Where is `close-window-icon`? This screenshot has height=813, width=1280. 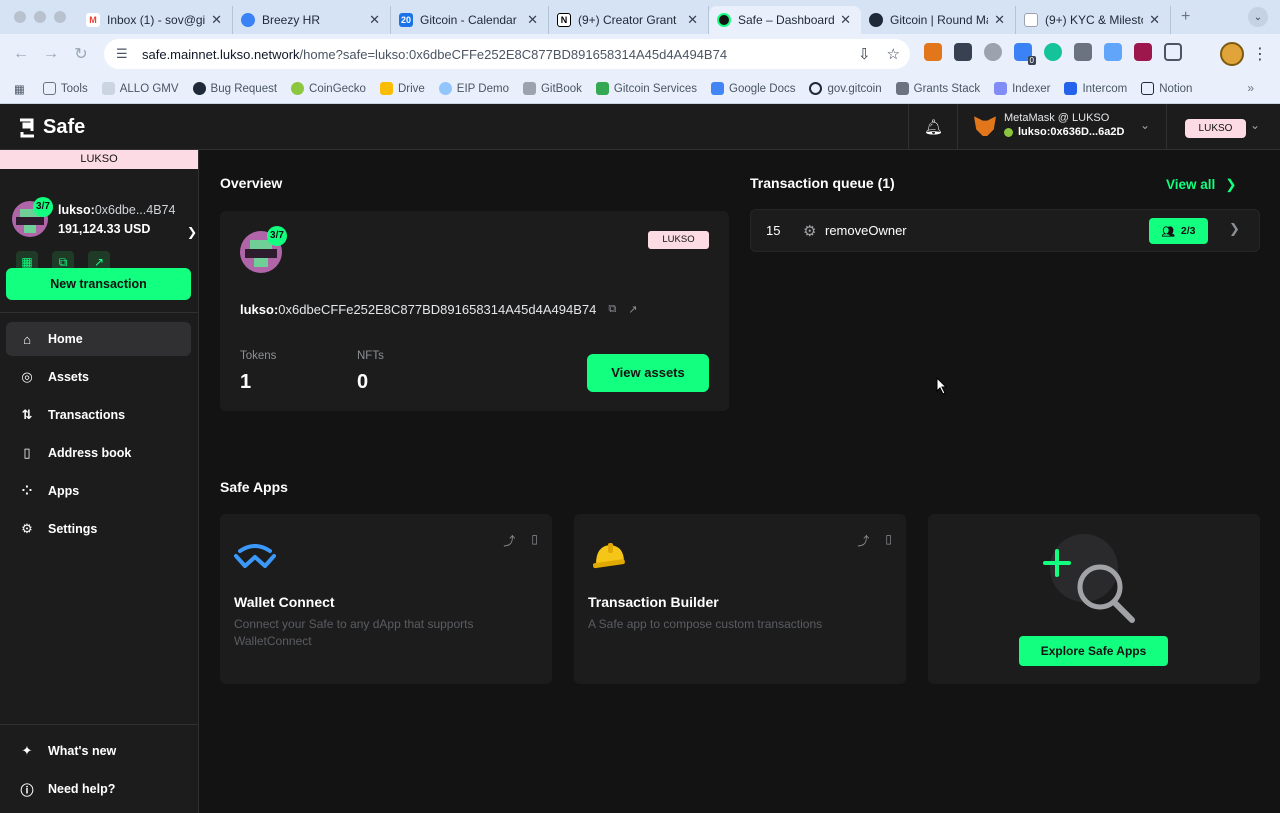
close-window-icon is located at coordinates (20, 17).